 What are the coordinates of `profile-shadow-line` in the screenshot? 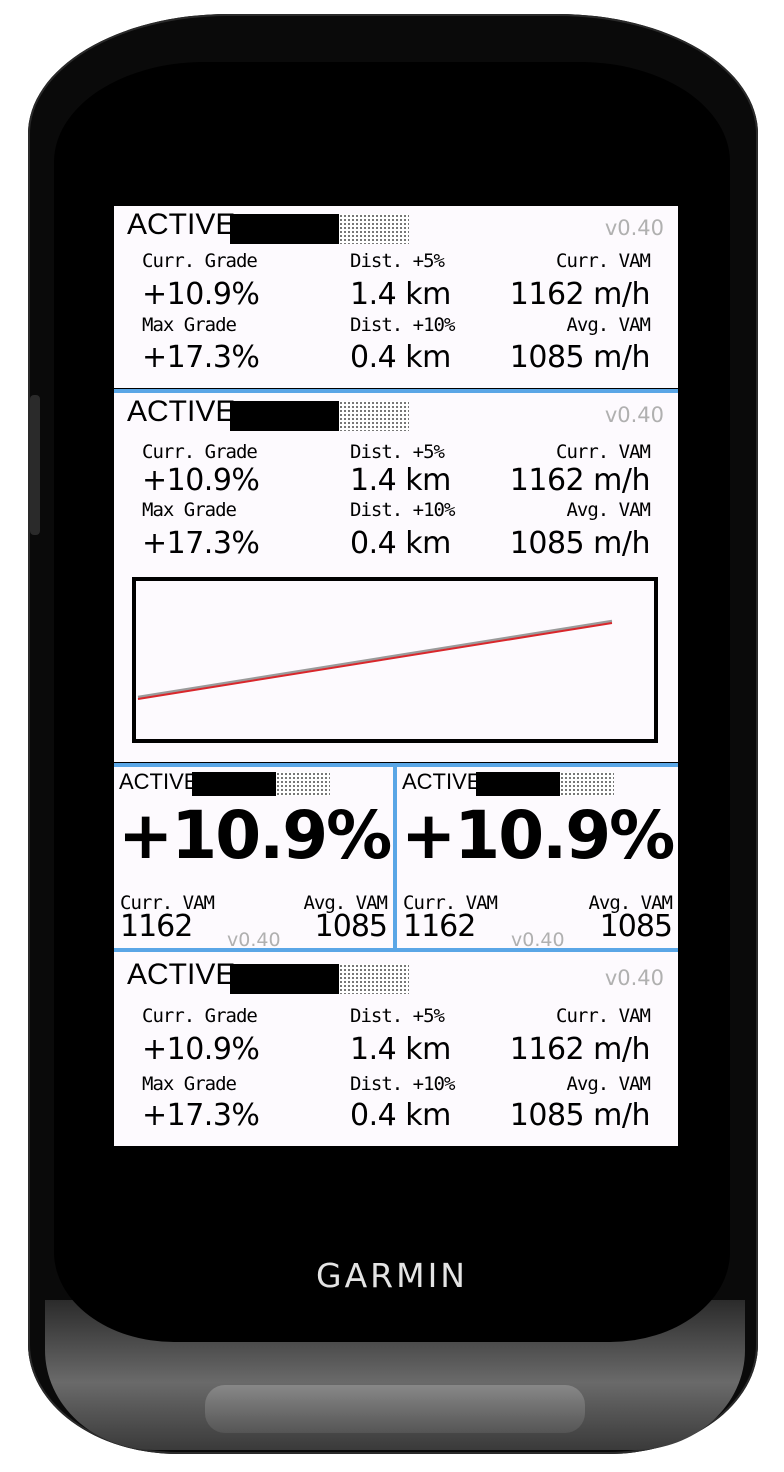 It's located at (375, 659).